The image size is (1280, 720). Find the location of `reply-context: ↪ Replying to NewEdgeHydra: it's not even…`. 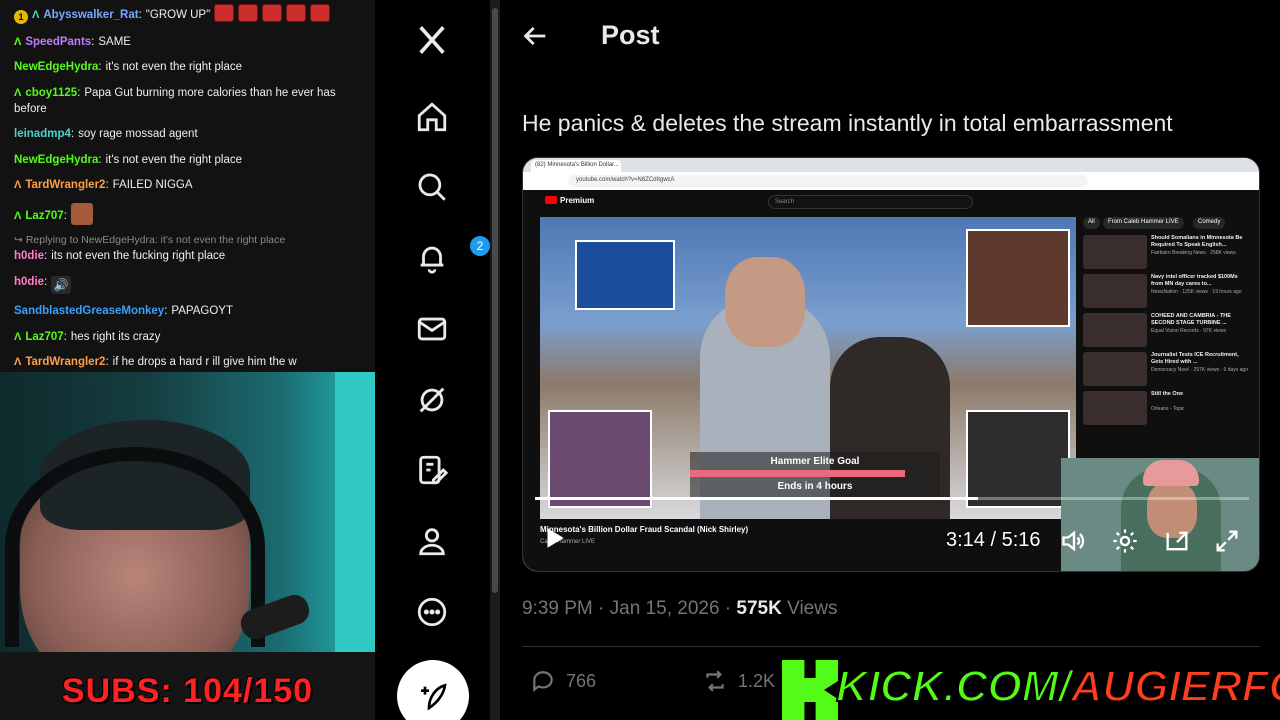

reply-context: ↪ Replying to NewEdgeHydra: it's not even… is located at coordinates (150, 240).